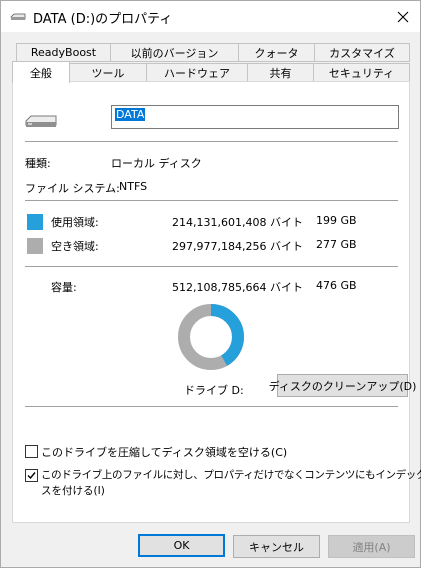  What do you see at coordinates (336, 285) in the screenshot?
I see `capacity-size: 476 GB` at bounding box center [336, 285].